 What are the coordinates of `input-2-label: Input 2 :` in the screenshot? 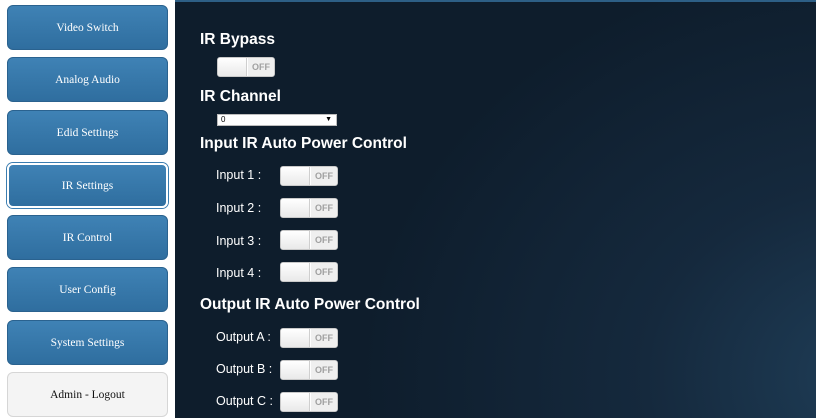 It's located at (239, 208).